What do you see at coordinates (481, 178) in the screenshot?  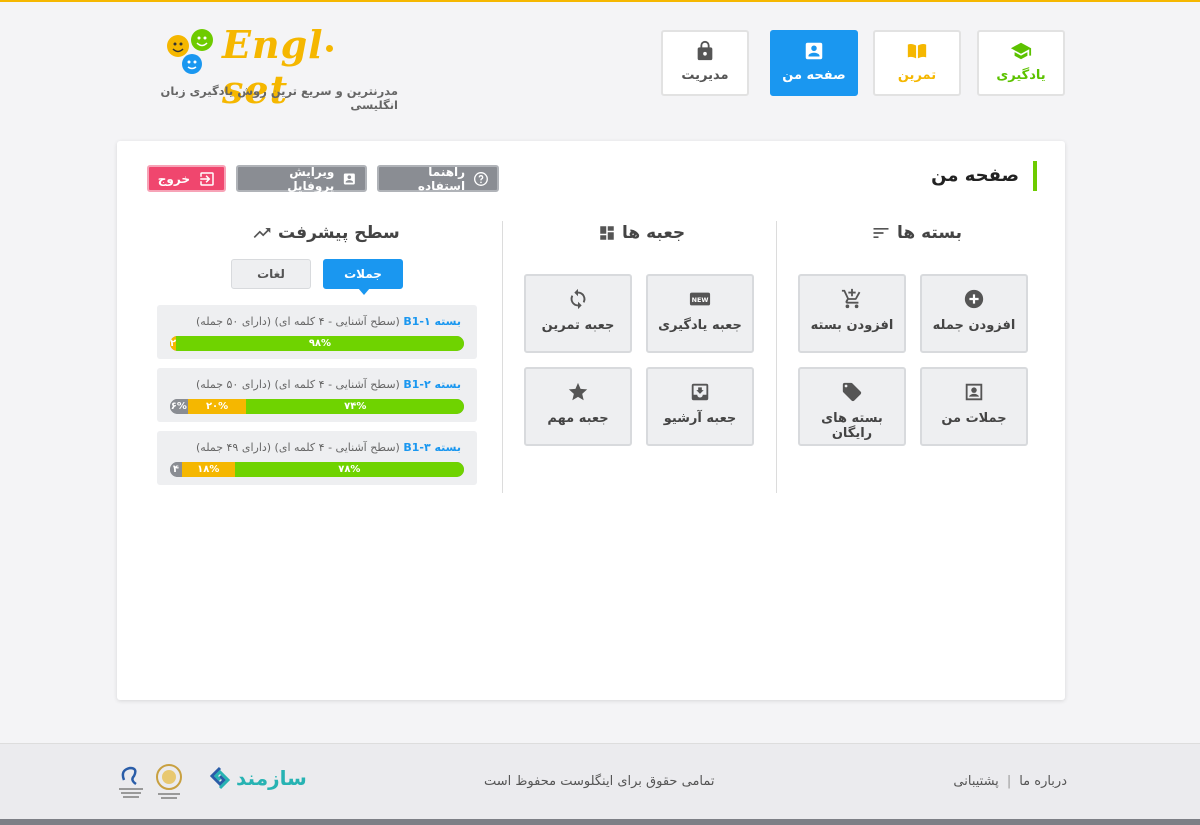 I see `help-circle-icon` at bounding box center [481, 178].